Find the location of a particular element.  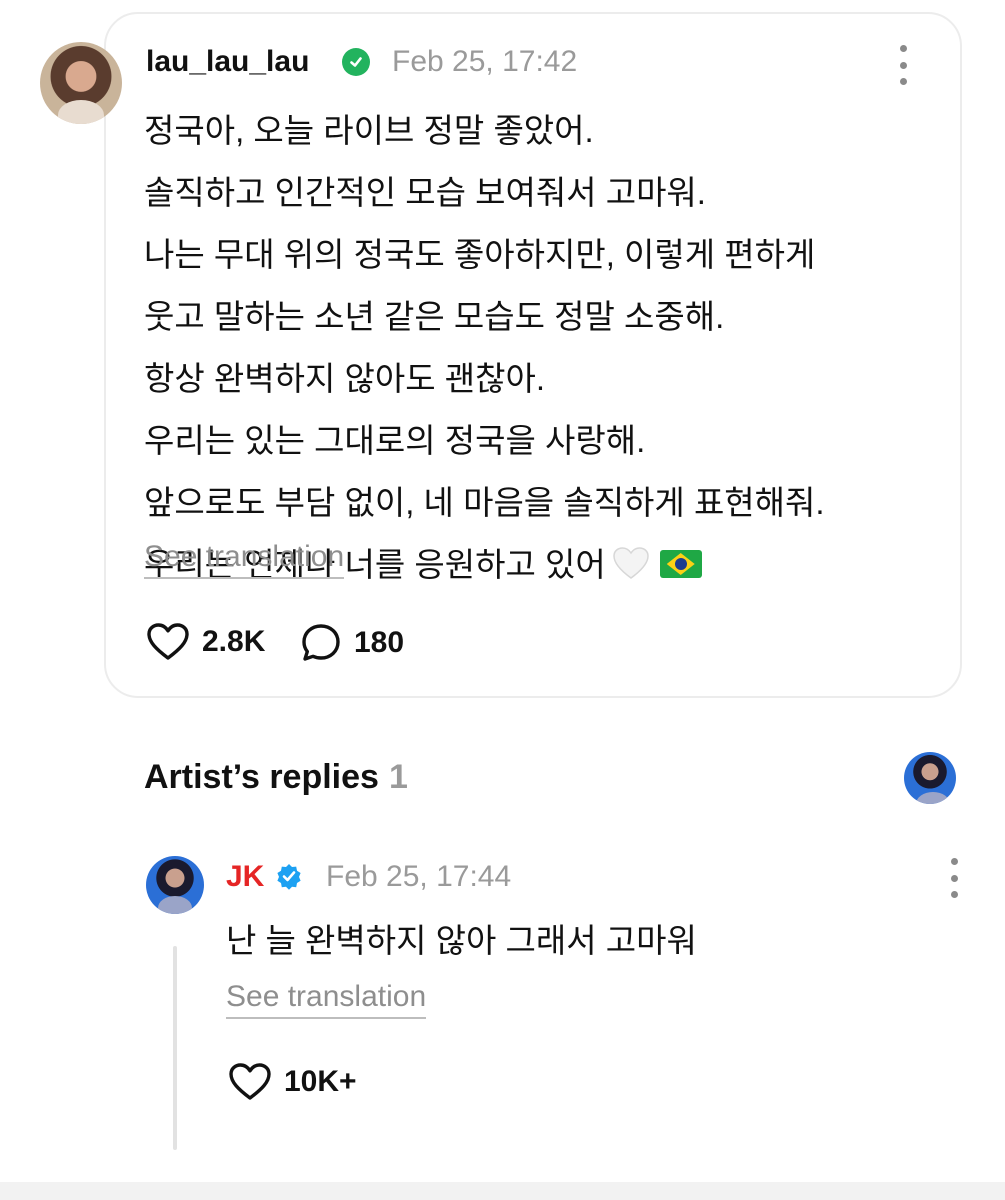

post-line: 우리는 있는 그대로의 정국을 사랑해. is located at coordinates (395, 440).